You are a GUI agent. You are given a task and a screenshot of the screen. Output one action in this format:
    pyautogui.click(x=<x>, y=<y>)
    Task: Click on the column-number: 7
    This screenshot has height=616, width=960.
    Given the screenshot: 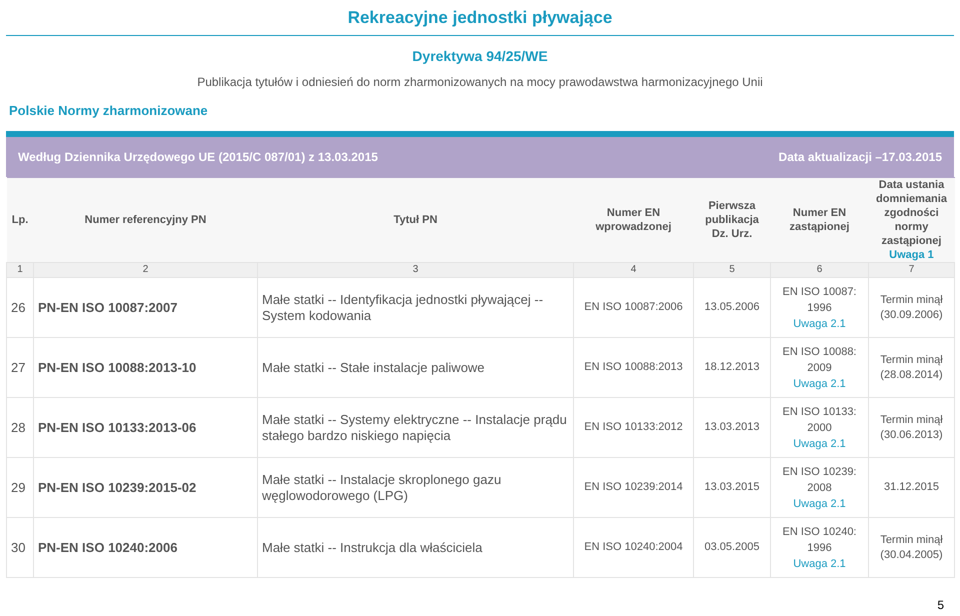 What is the action you would take?
    pyautogui.click(x=911, y=270)
    